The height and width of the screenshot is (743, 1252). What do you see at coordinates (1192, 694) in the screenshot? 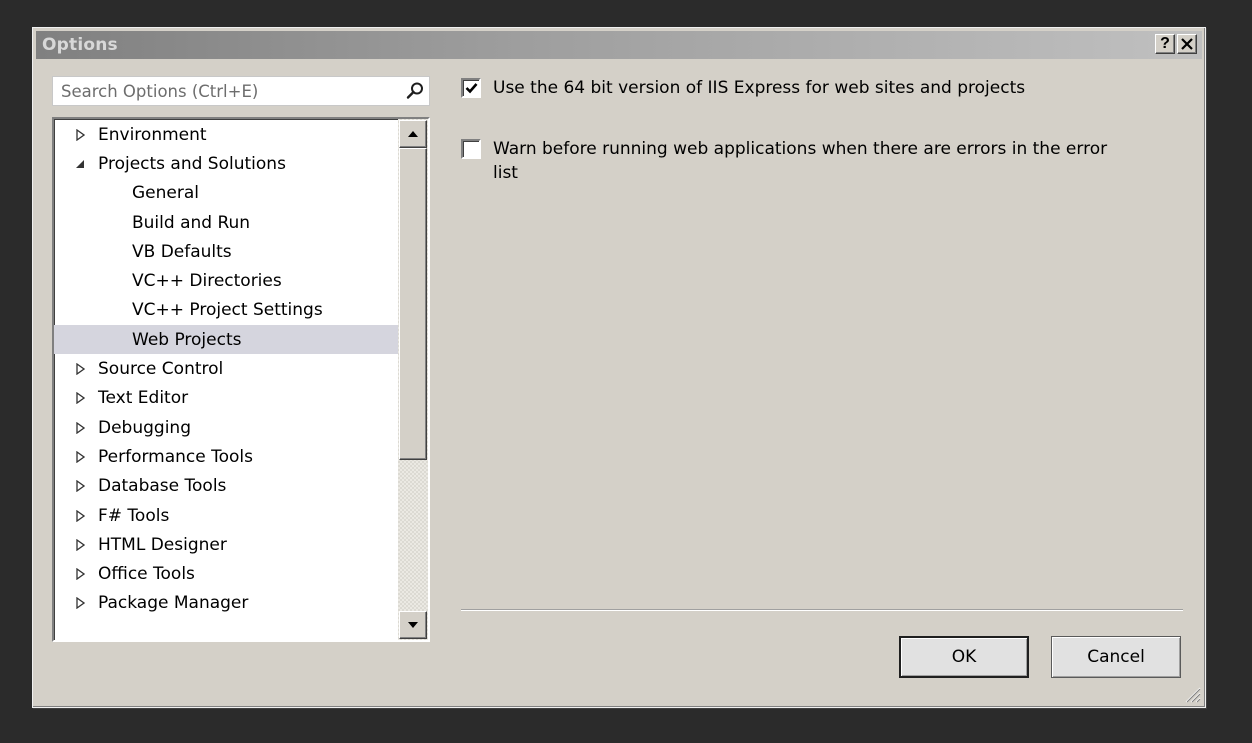
I see `resize-grip-icon` at bounding box center [1192, 694].